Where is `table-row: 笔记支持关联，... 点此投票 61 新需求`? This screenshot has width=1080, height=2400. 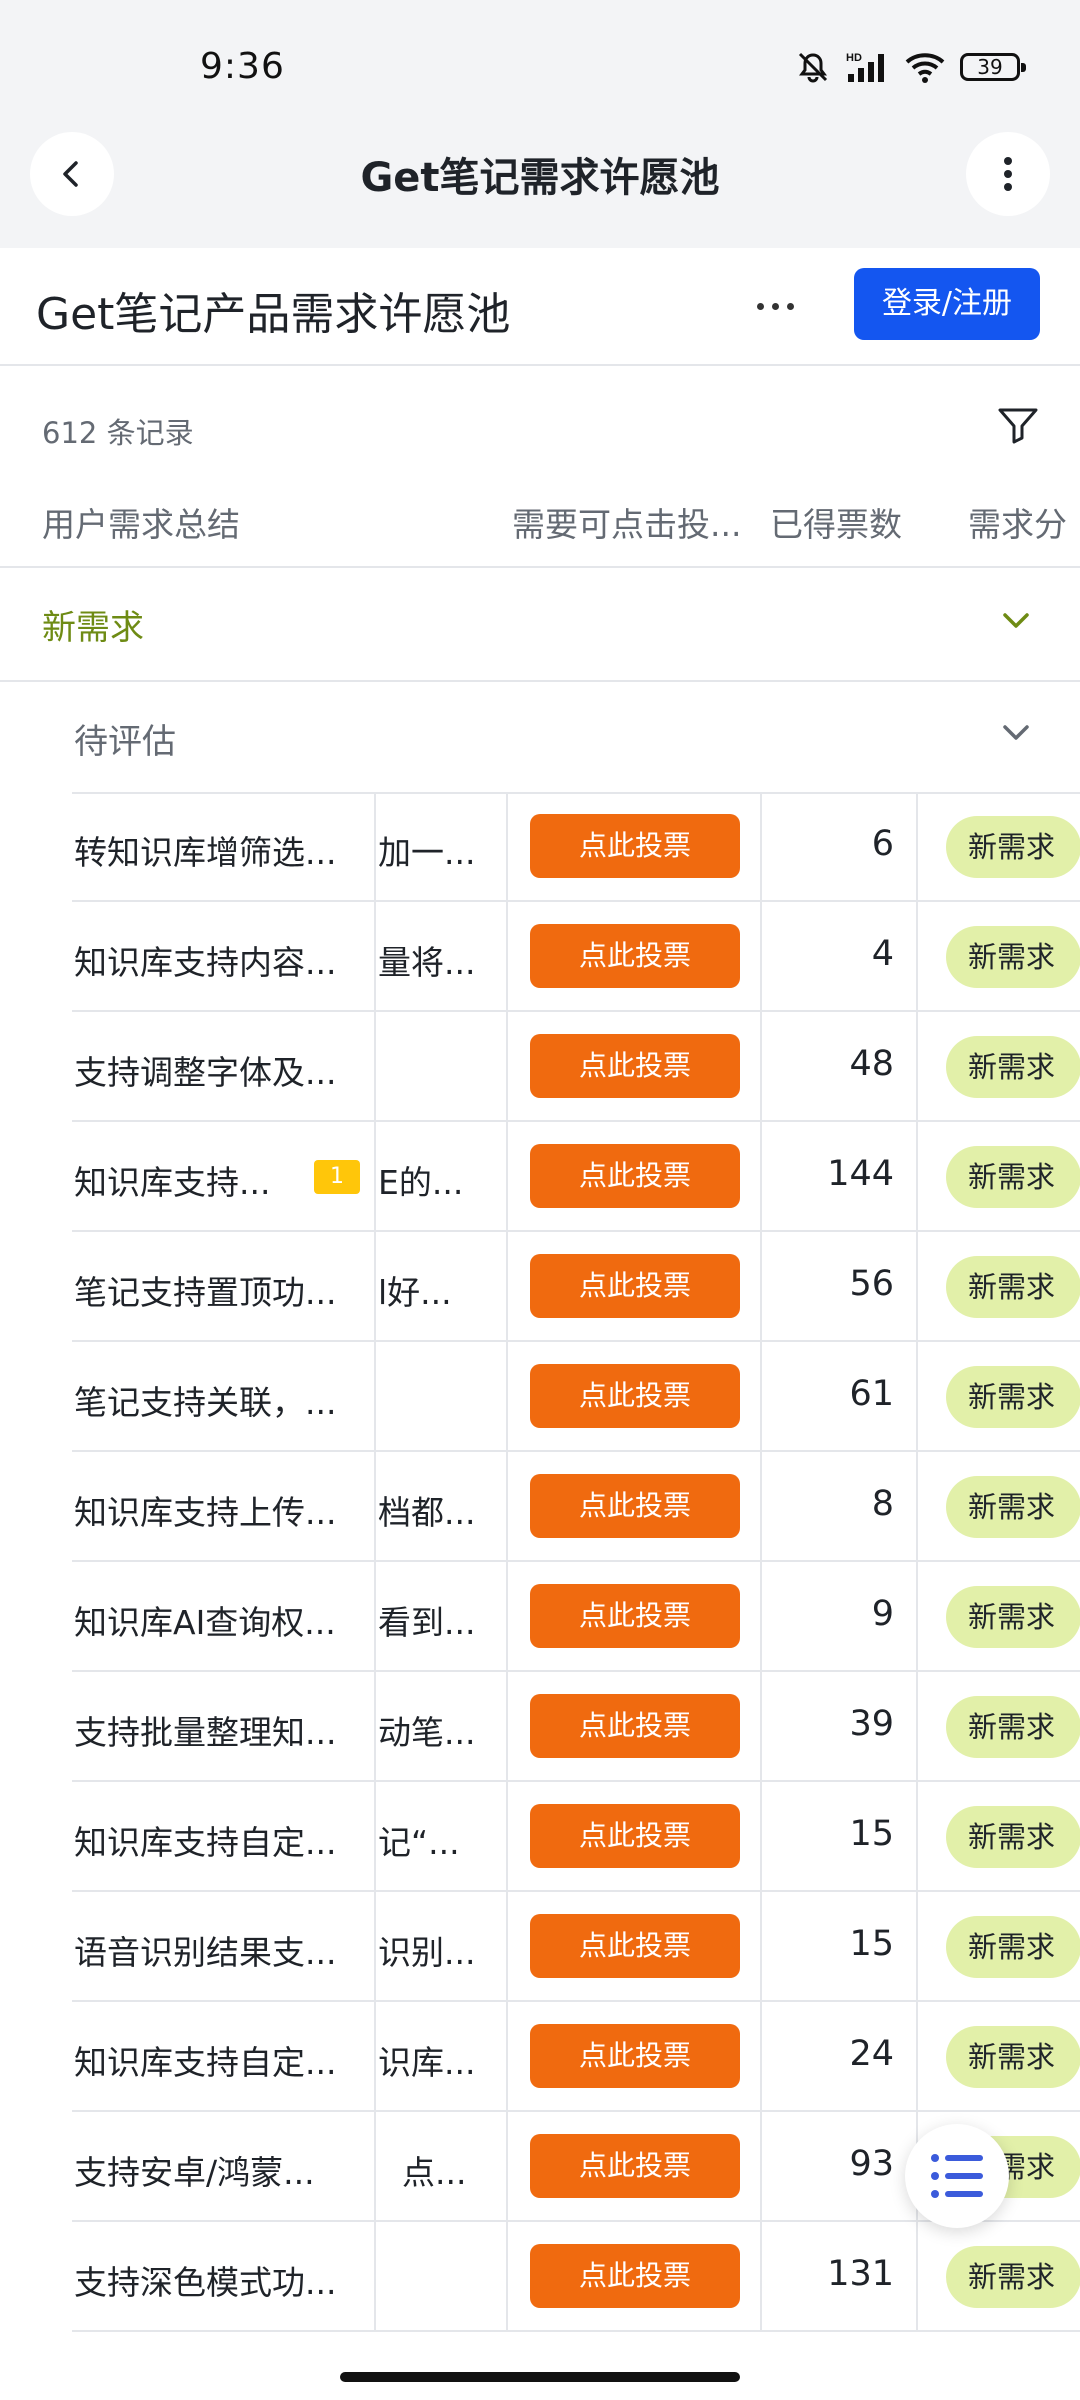
table-row: 笔记支持关联，... 点此投票 61 新需求 is located at coordinates (576, 1397).